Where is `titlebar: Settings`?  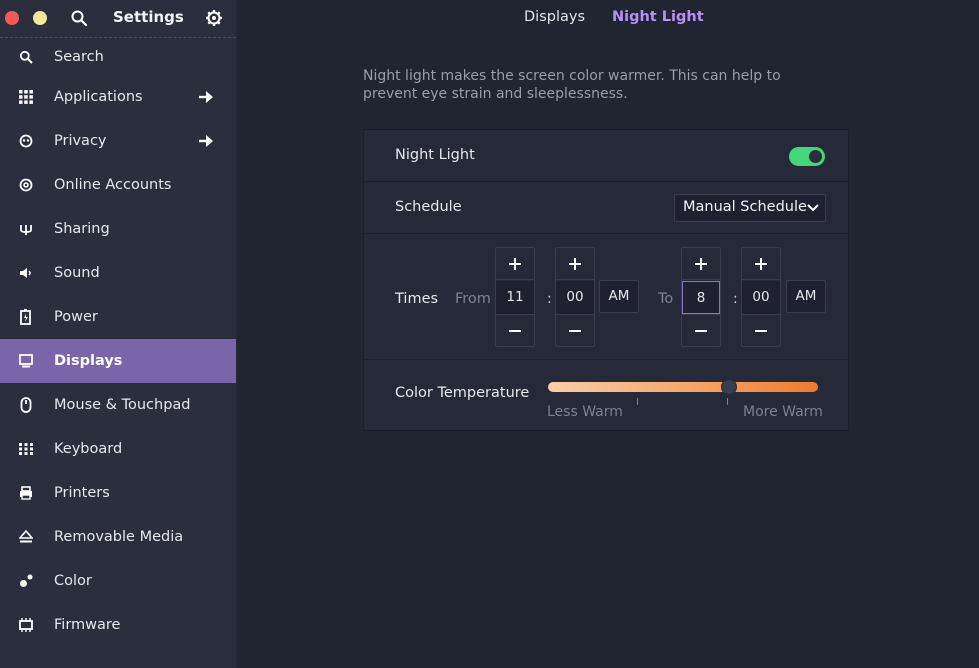
titlebar: Settings is located at coordinates (118, 19).